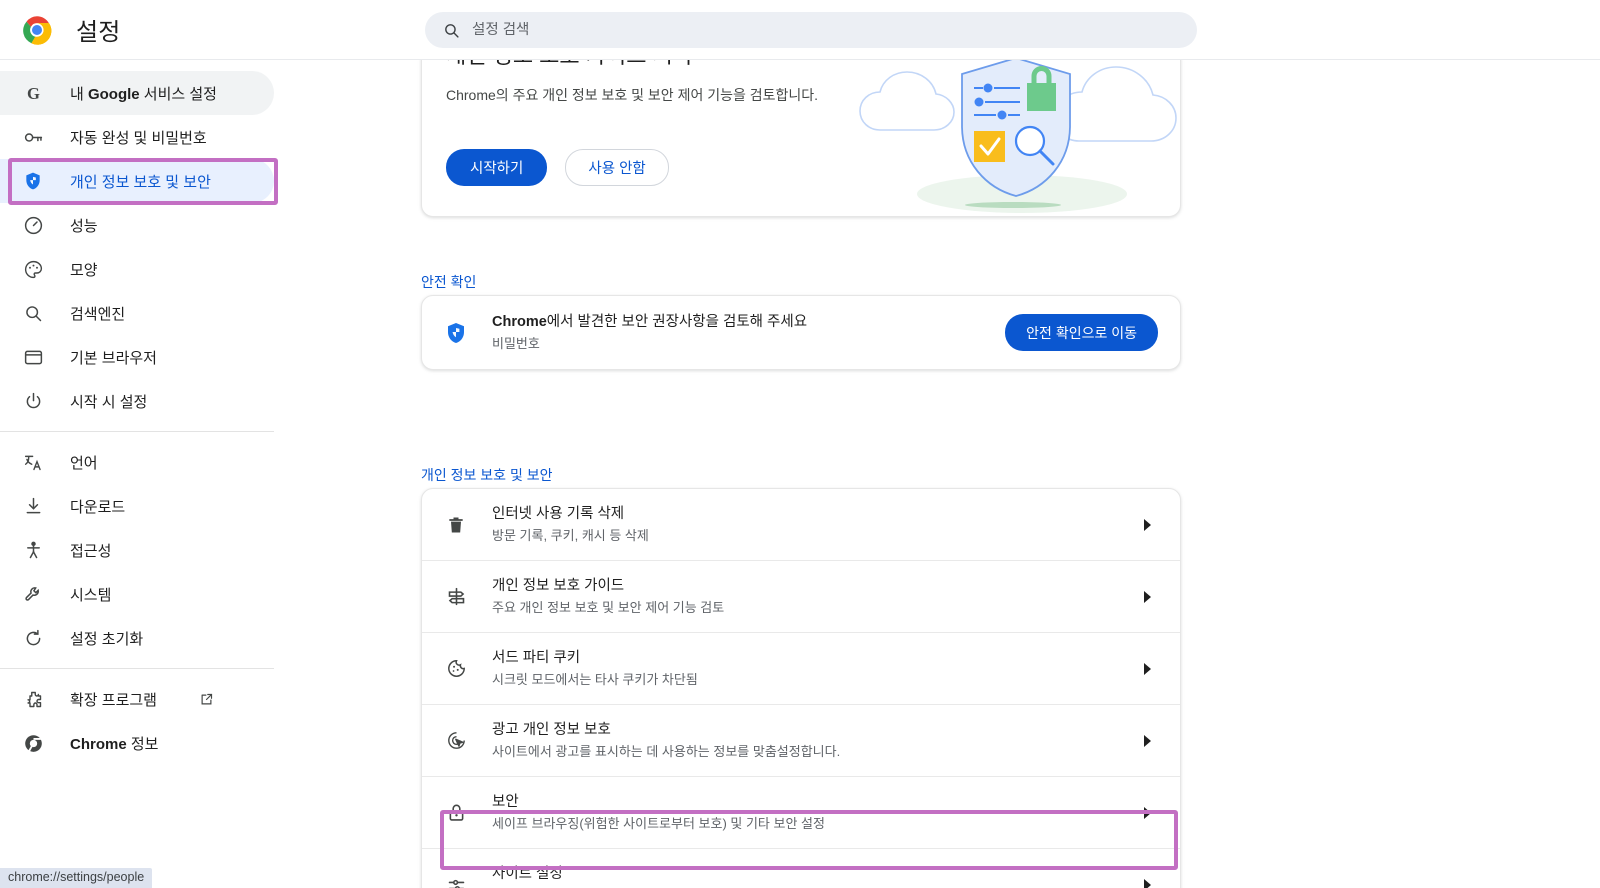  I want to click on sidebar-item-default-browser: 기본 브라우저, so click(137, 357).